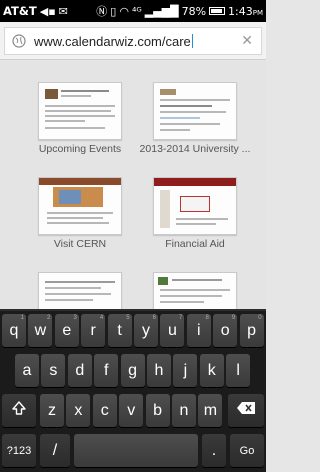 This screenshot has width=320, height=472. What do you see at coordinates (251, 330) in the screenshot?
I see `key-p: p0` at bounding box center [251, 330].